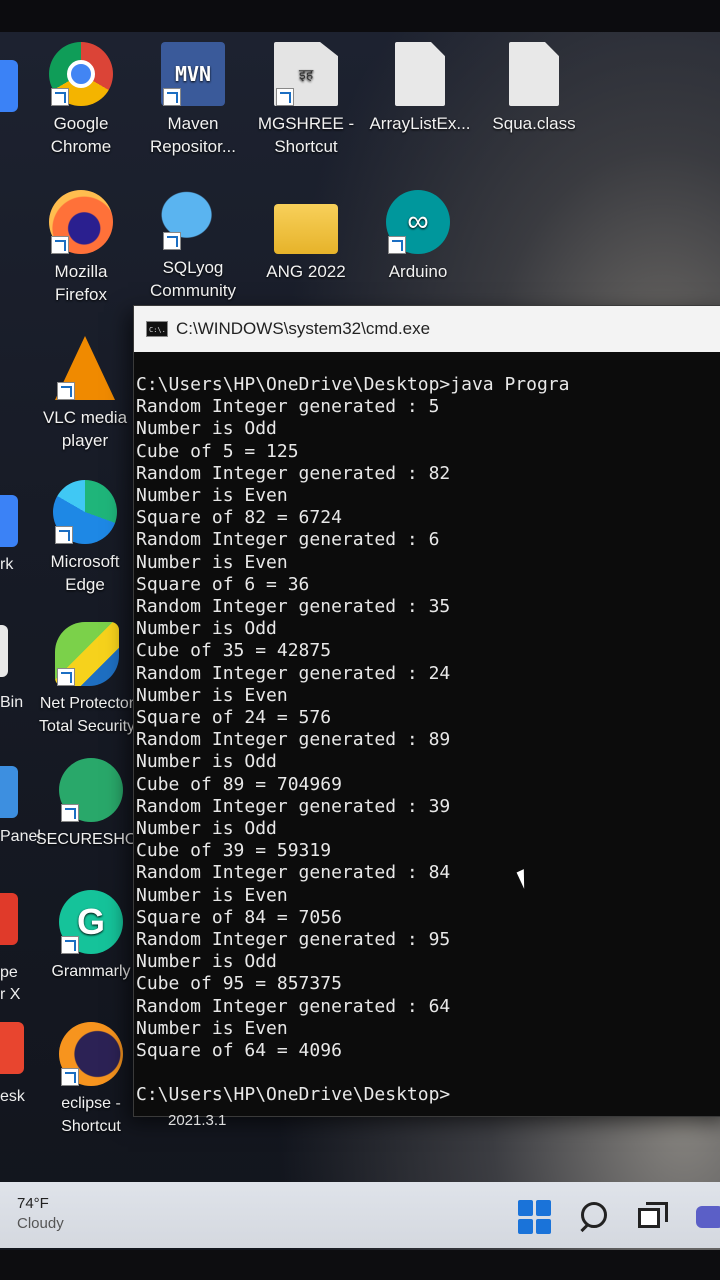 Image resolution: width=720 pixels, height=1280 pixels. Describe the element at coordinates (12, 702) in the screenshot. I see `partial-icon-label: Bin` at that location.